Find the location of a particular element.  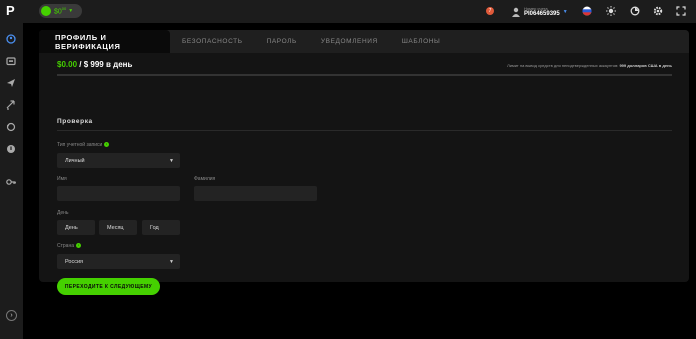

tab-password: Пароль is located at coordinates (282, 41).